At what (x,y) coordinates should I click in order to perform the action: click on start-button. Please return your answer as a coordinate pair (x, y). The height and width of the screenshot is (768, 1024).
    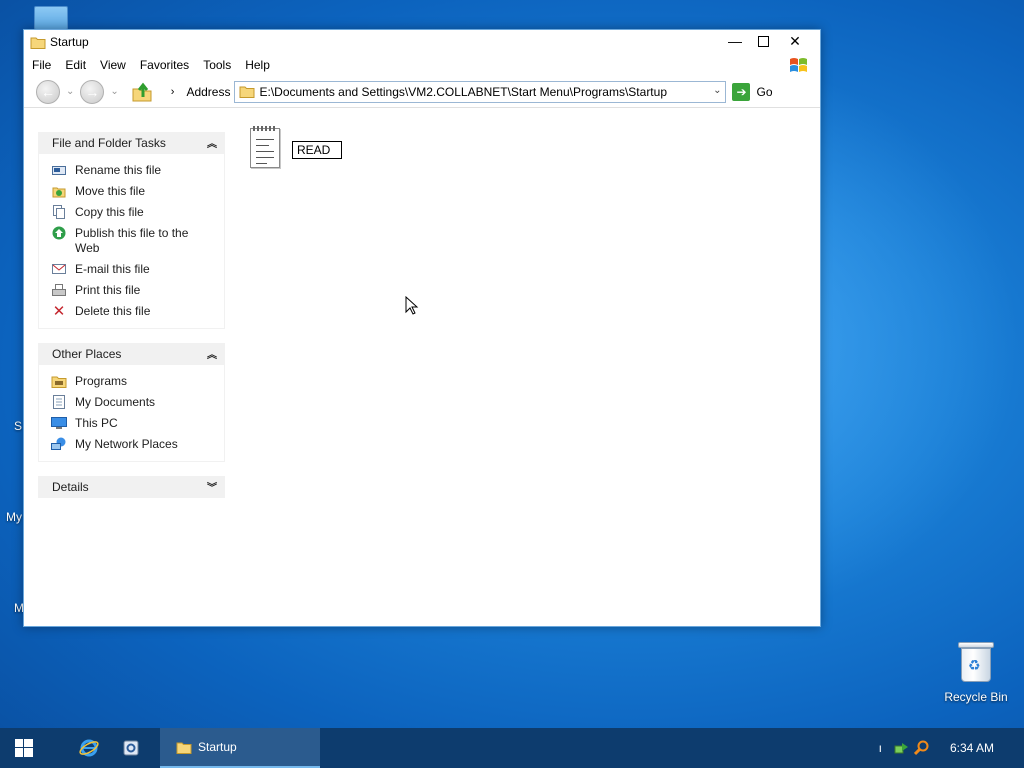
    Looking at the image, I should click on (24, 748).